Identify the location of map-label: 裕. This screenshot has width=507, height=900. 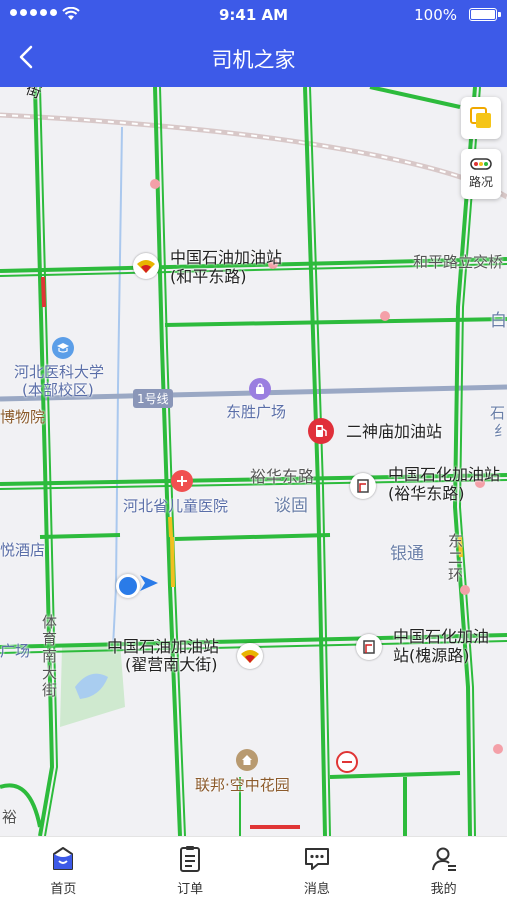
(10, 817).